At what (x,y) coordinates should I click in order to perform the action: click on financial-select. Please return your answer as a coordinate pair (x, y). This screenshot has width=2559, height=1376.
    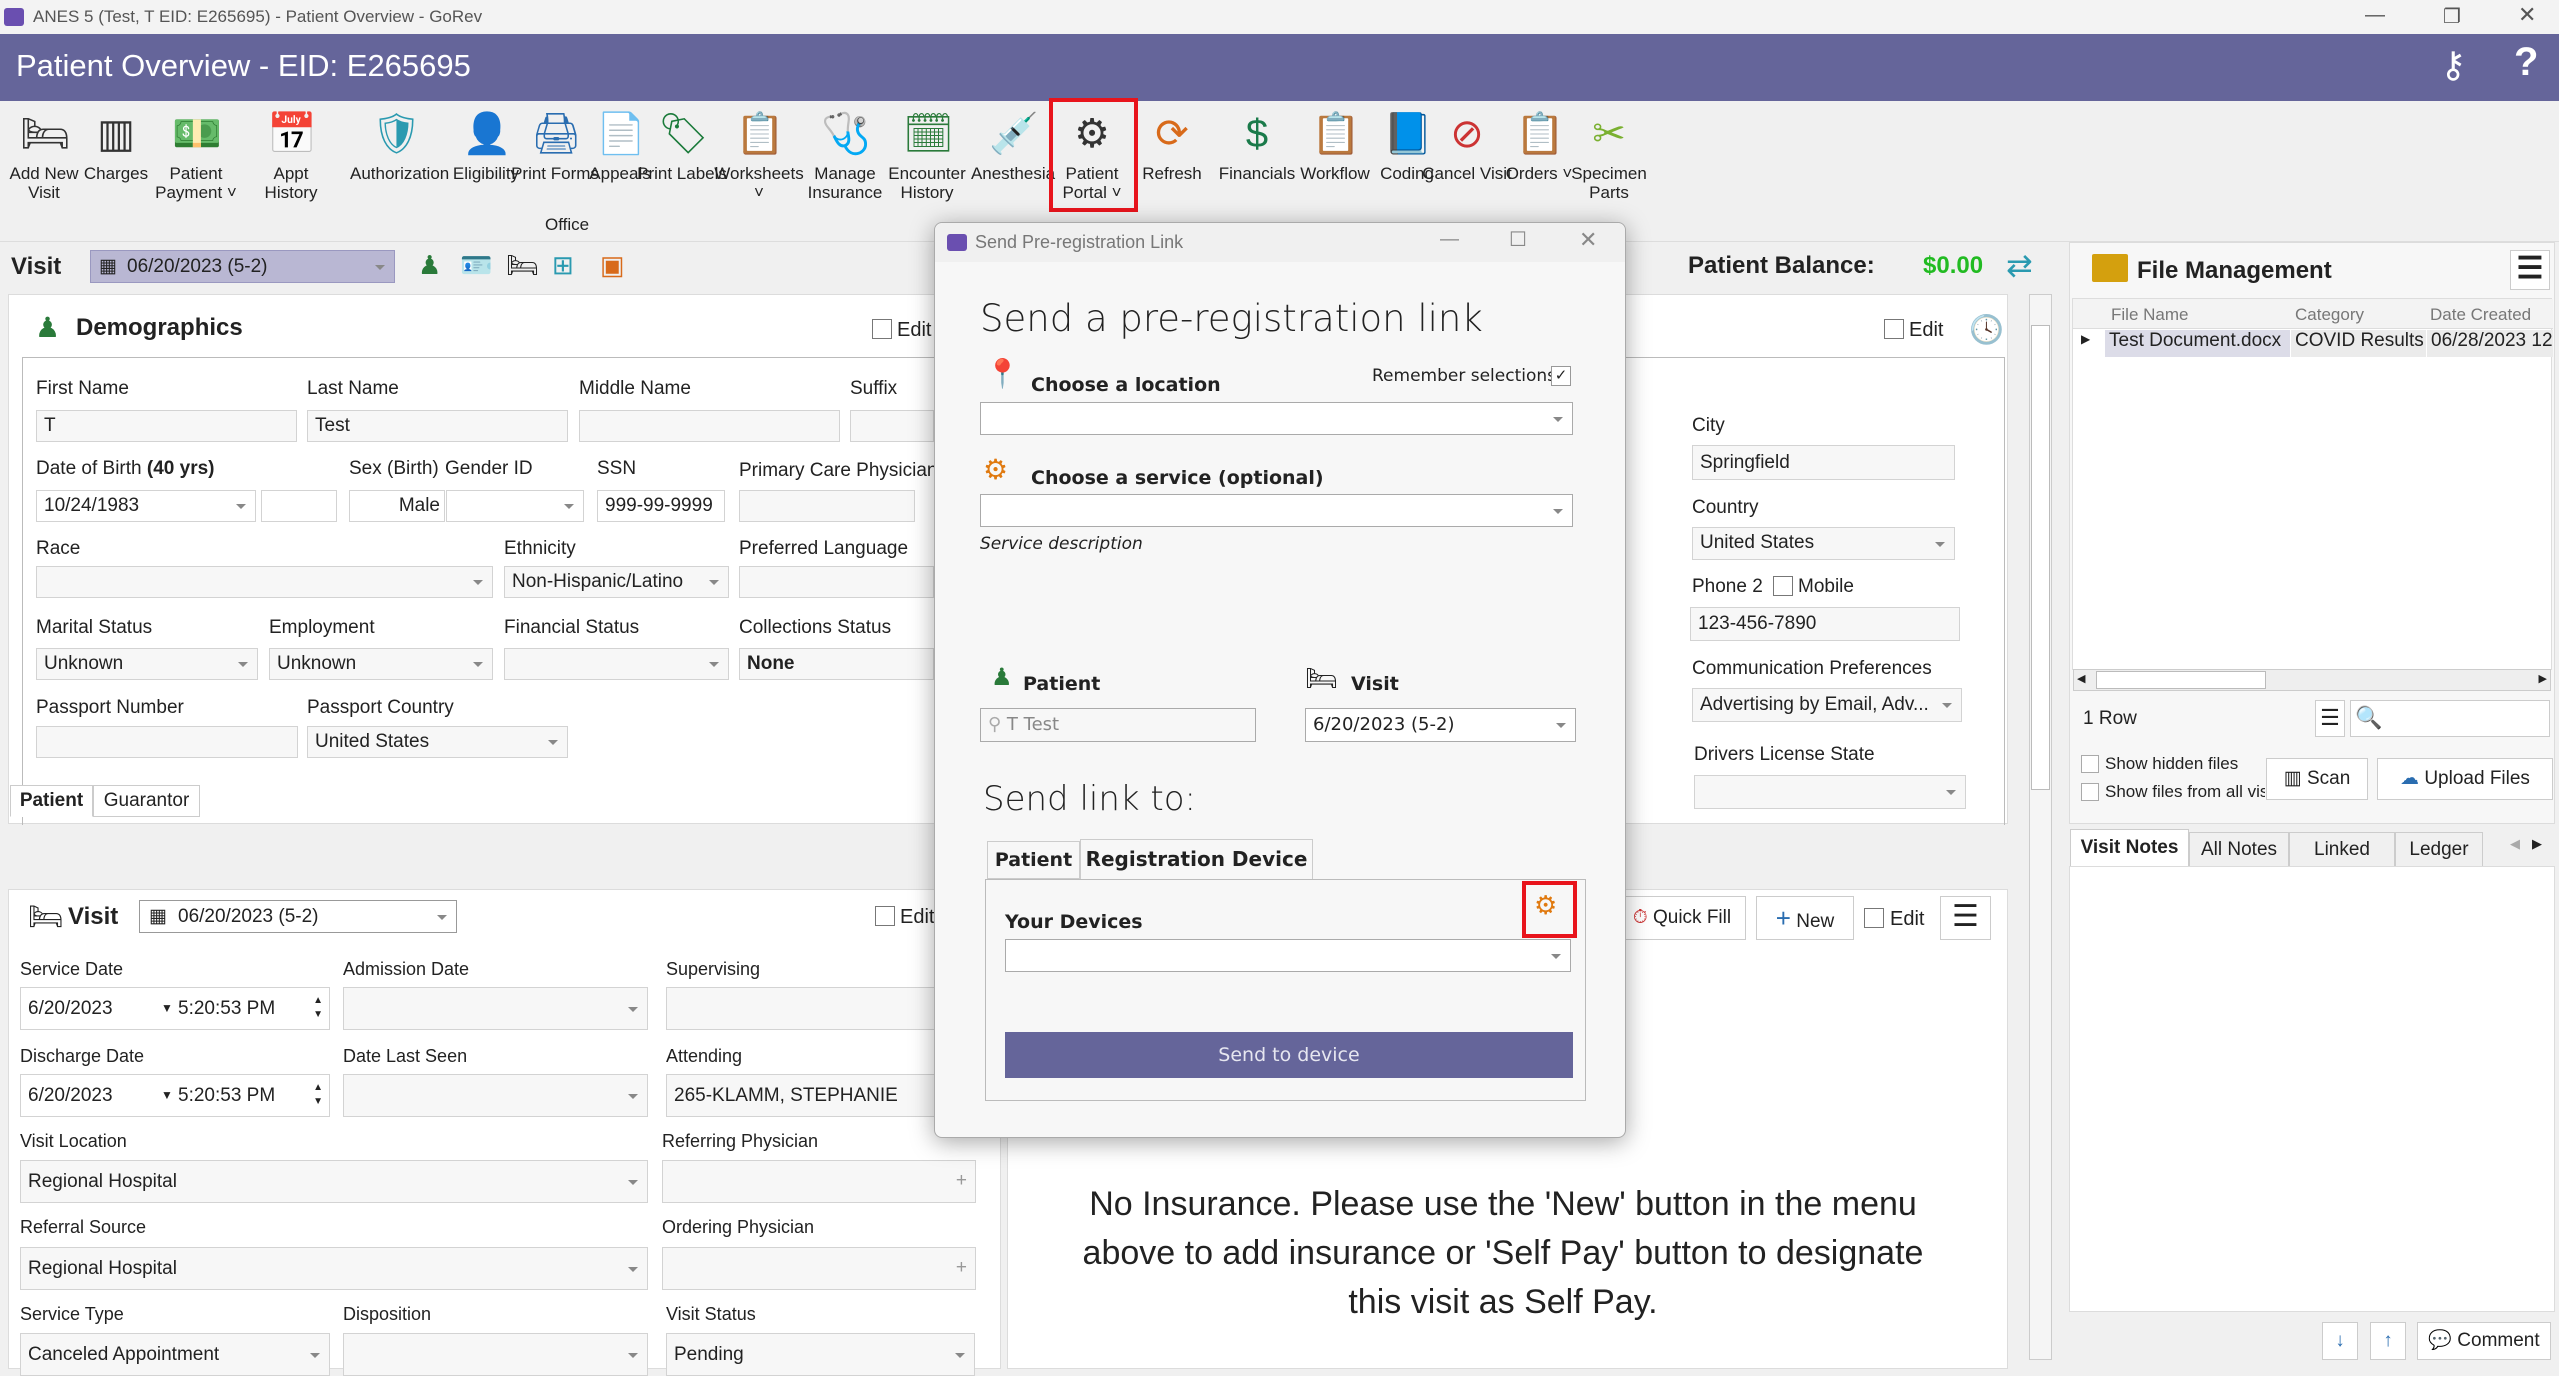
    Looking at the image, I should click on (616, 664).